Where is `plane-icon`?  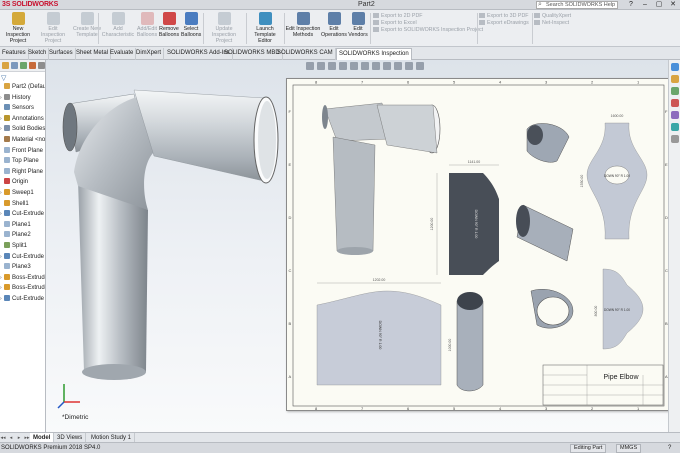 plane-icon is located at coordinates (7, 149).